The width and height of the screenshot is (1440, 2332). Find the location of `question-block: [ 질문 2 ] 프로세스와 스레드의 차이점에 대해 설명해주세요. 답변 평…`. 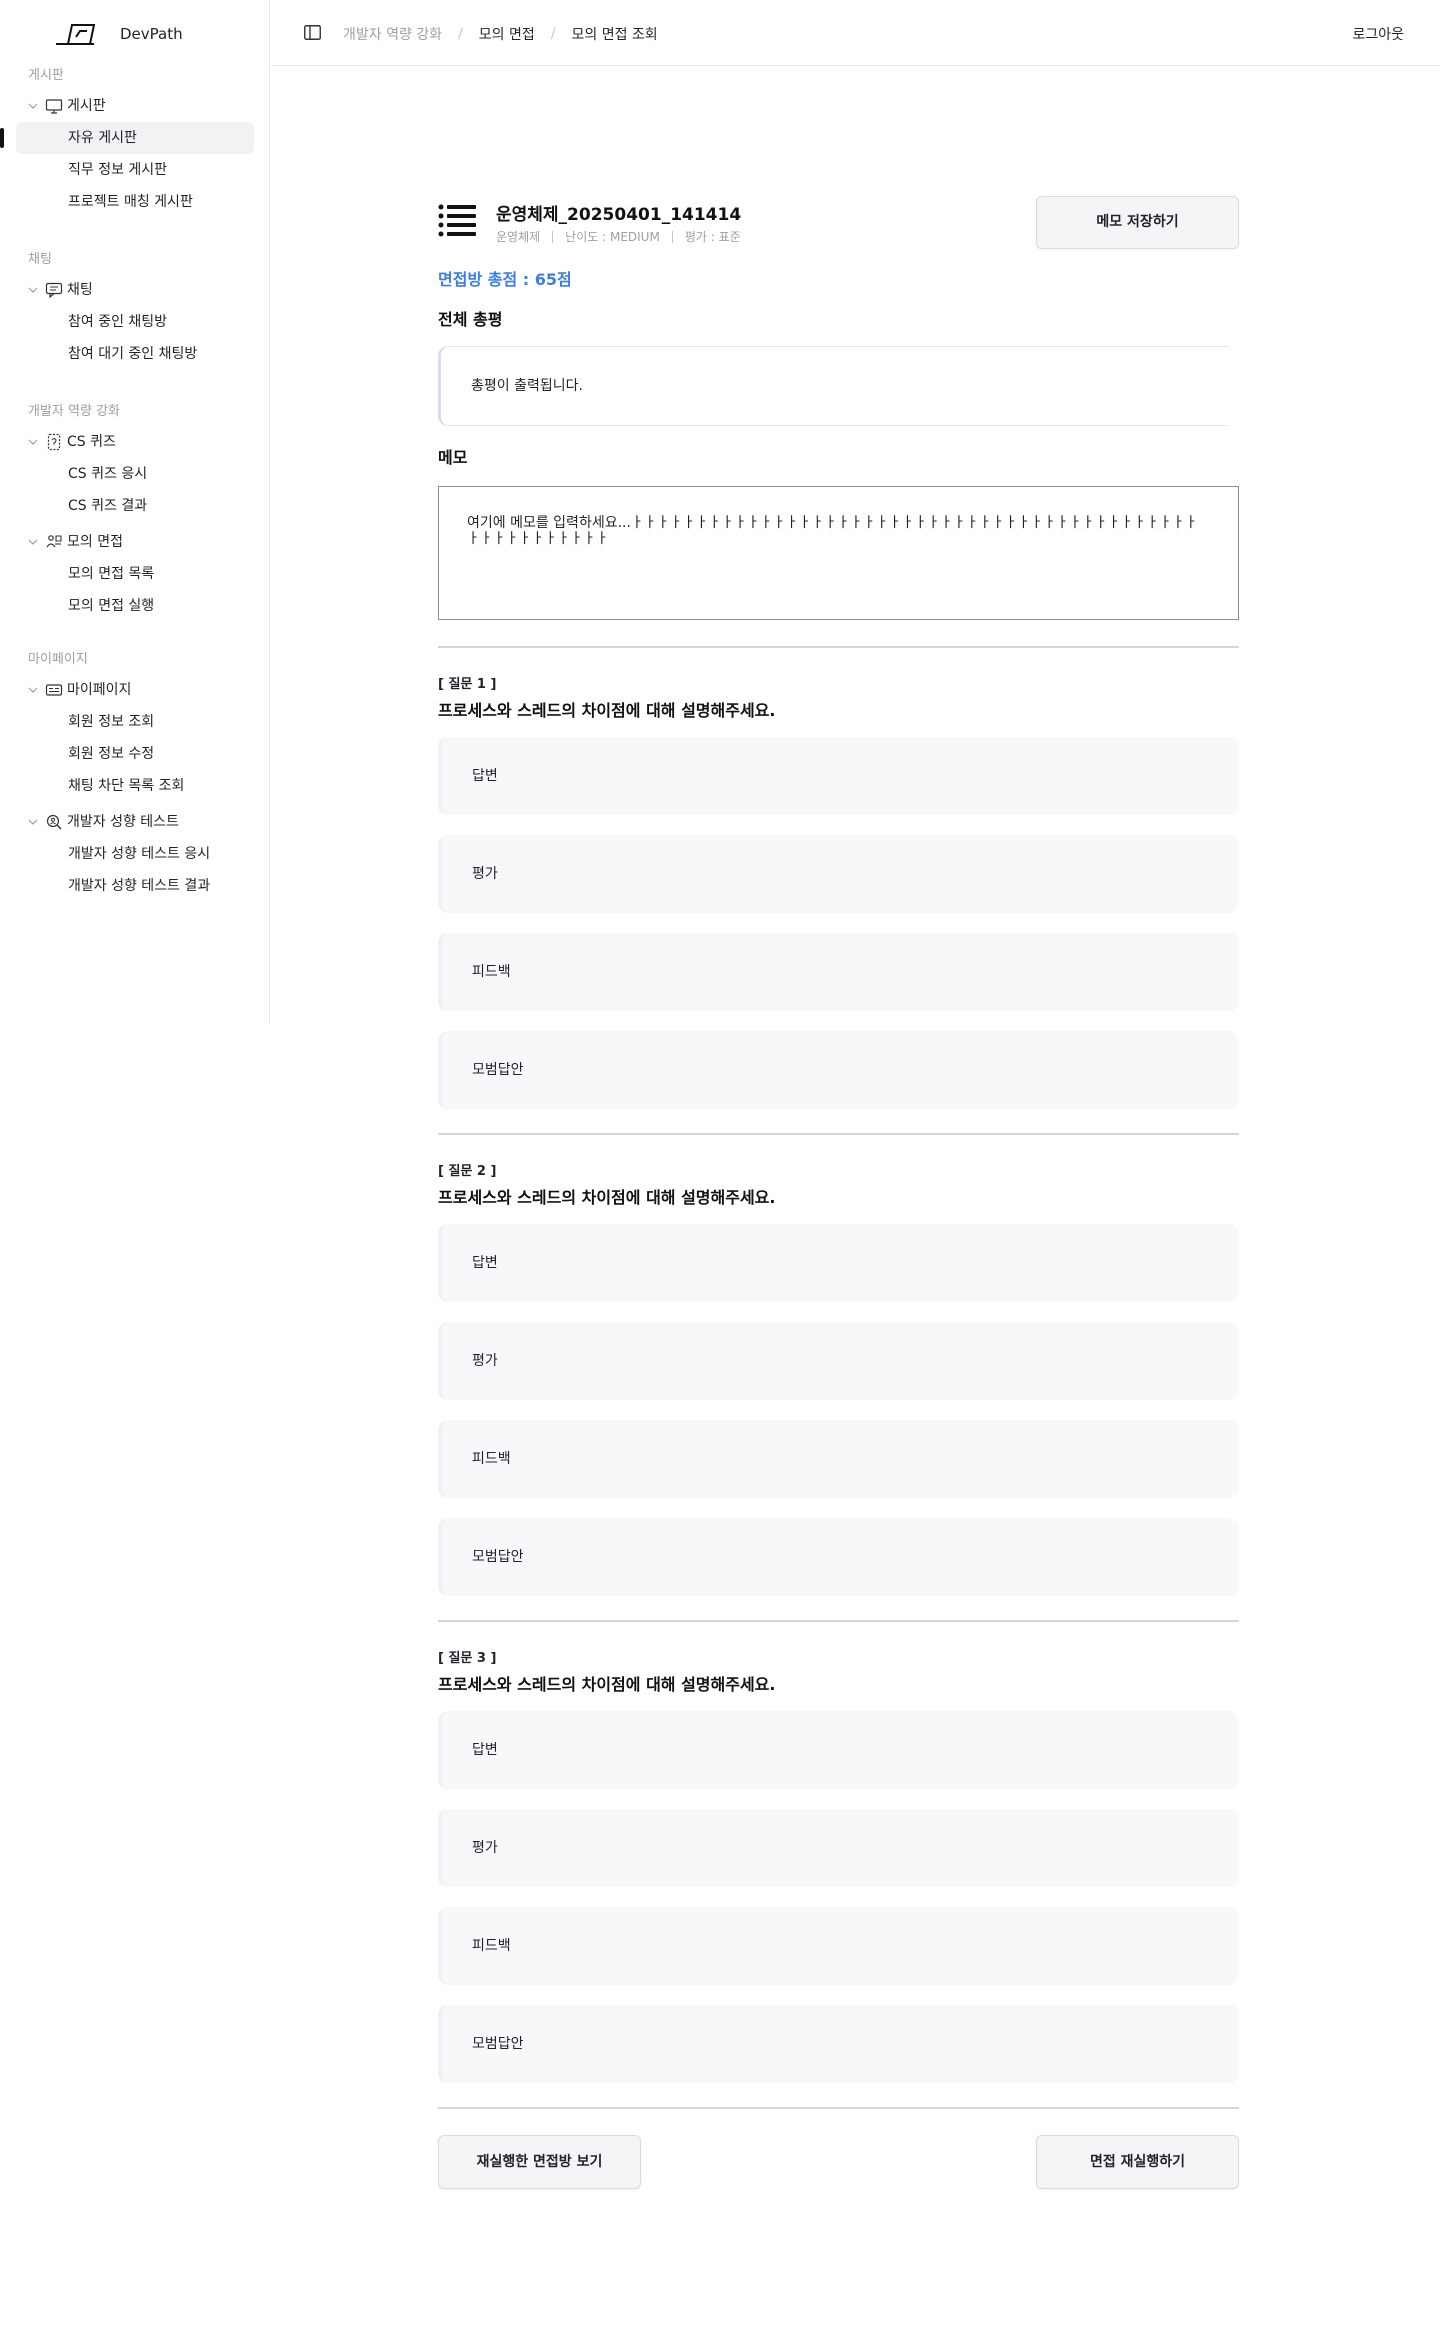

question-block: [ 질문 2 ] 프로세스와 스레드의 차이점에 대해 설명해주세요. 답변 평… is located at coordinates (838, 1391).